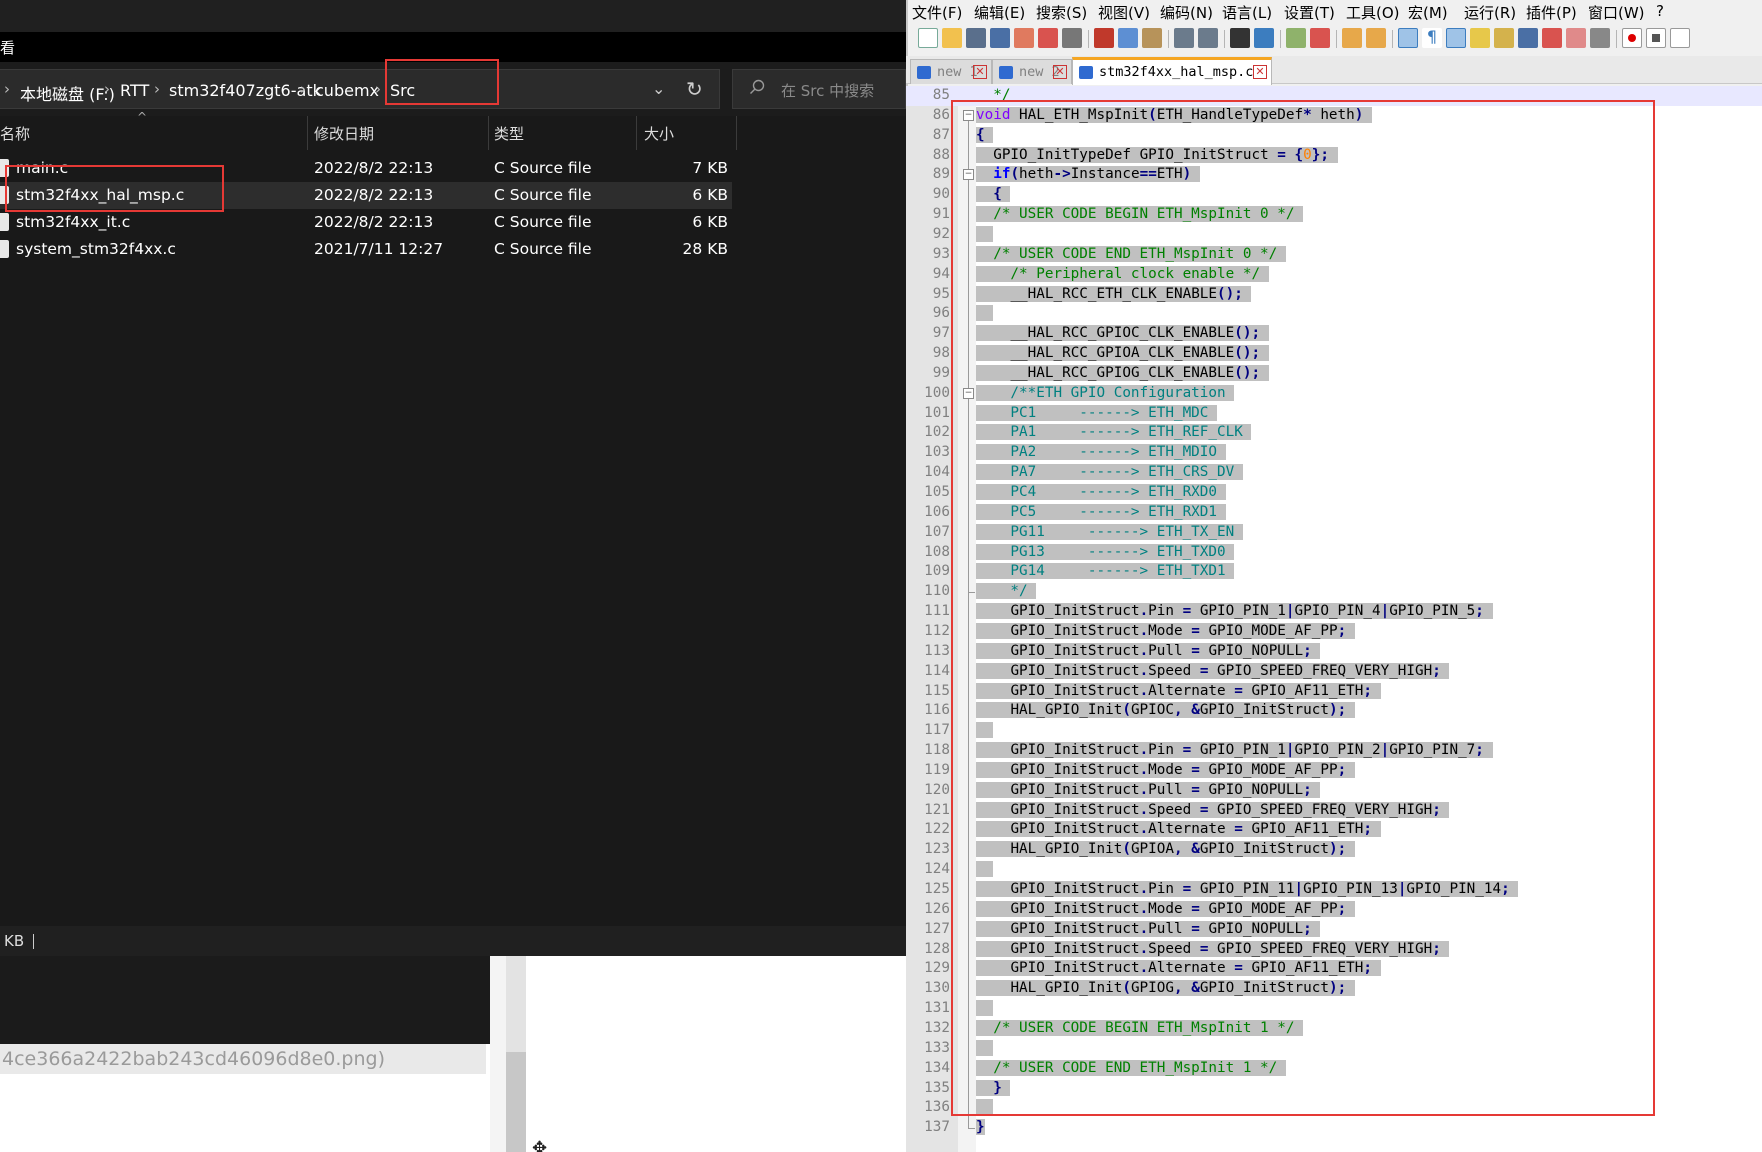  Describe the element at coordinates (971, 1129) in the screenshot. I see `fold-end-marker` at that location.